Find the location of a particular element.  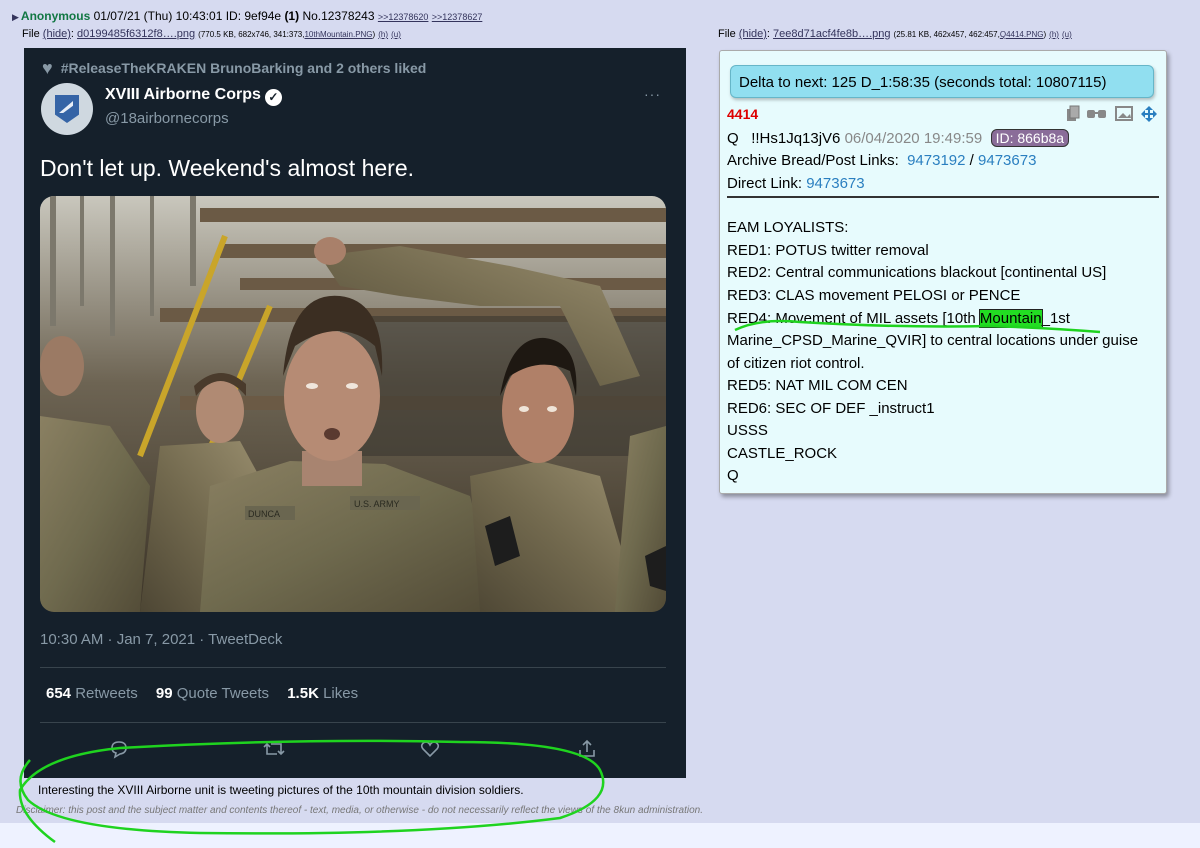

qpost-toolbar is located at coordinates (1112, 113).